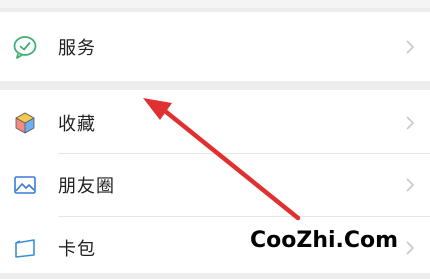  I want to click on menu-item-moments-label: 朋友圈, so click(86, 186).